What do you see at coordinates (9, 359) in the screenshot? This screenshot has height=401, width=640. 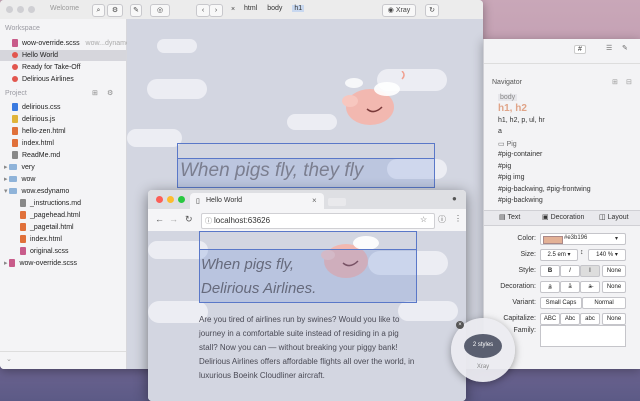 I see `expand-icon: ⌄` at bounding box center [9, 359].